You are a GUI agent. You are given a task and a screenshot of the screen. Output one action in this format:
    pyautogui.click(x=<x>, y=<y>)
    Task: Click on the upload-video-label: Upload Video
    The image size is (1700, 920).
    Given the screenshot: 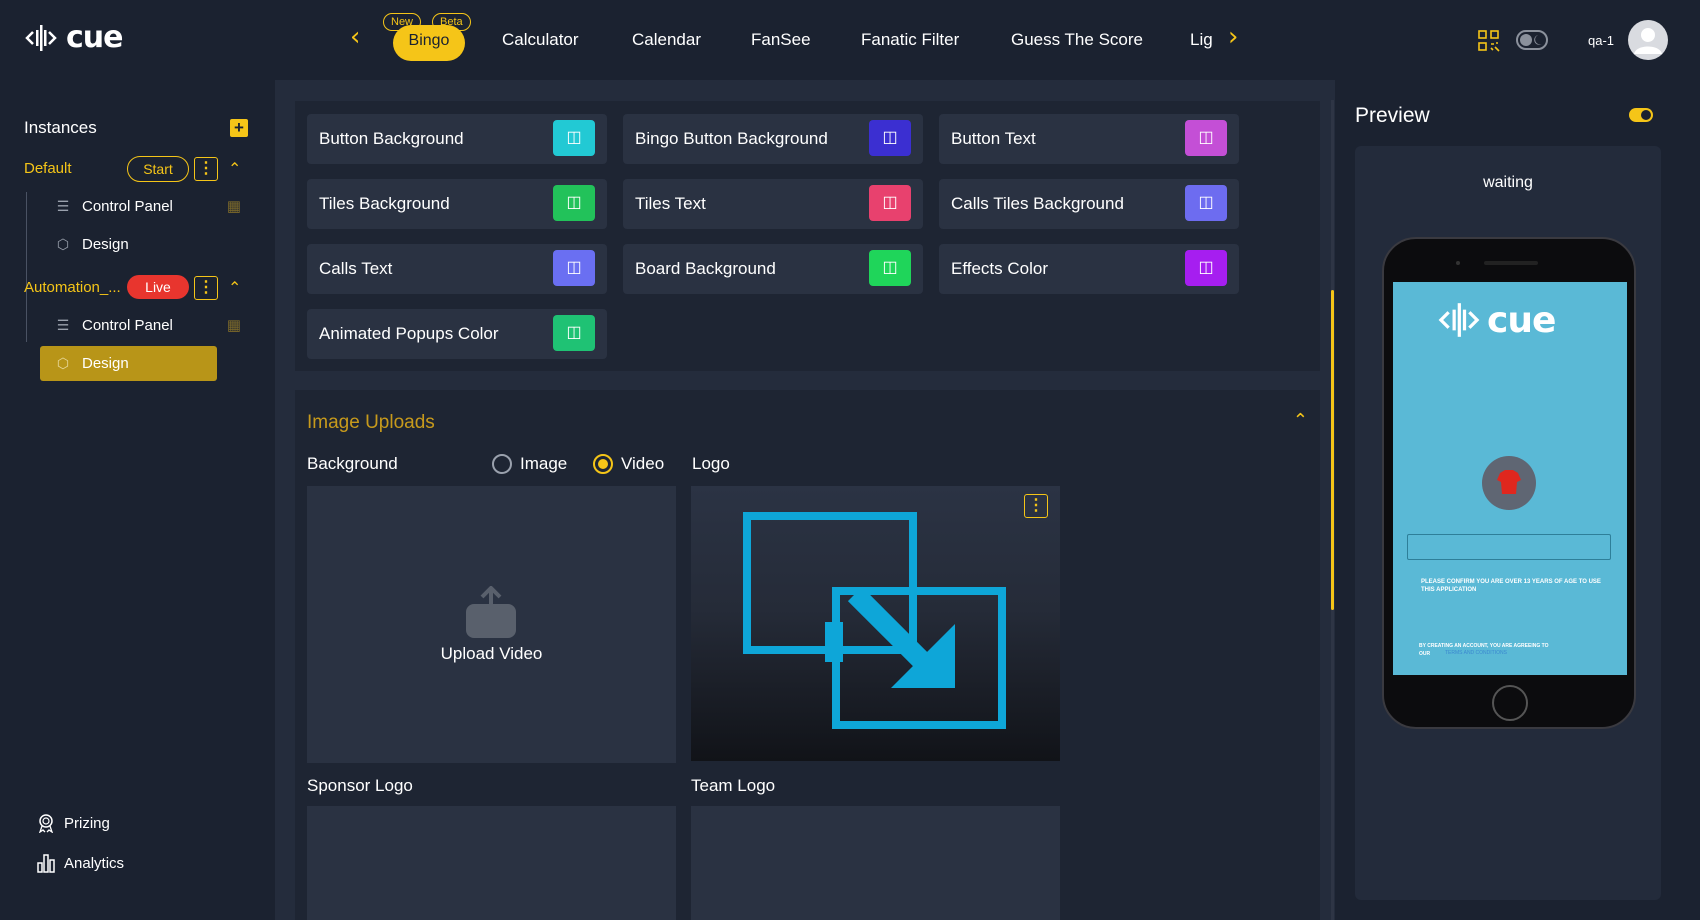 What is the action you would take?
    pyautogui.click(x=491, y=653)
    